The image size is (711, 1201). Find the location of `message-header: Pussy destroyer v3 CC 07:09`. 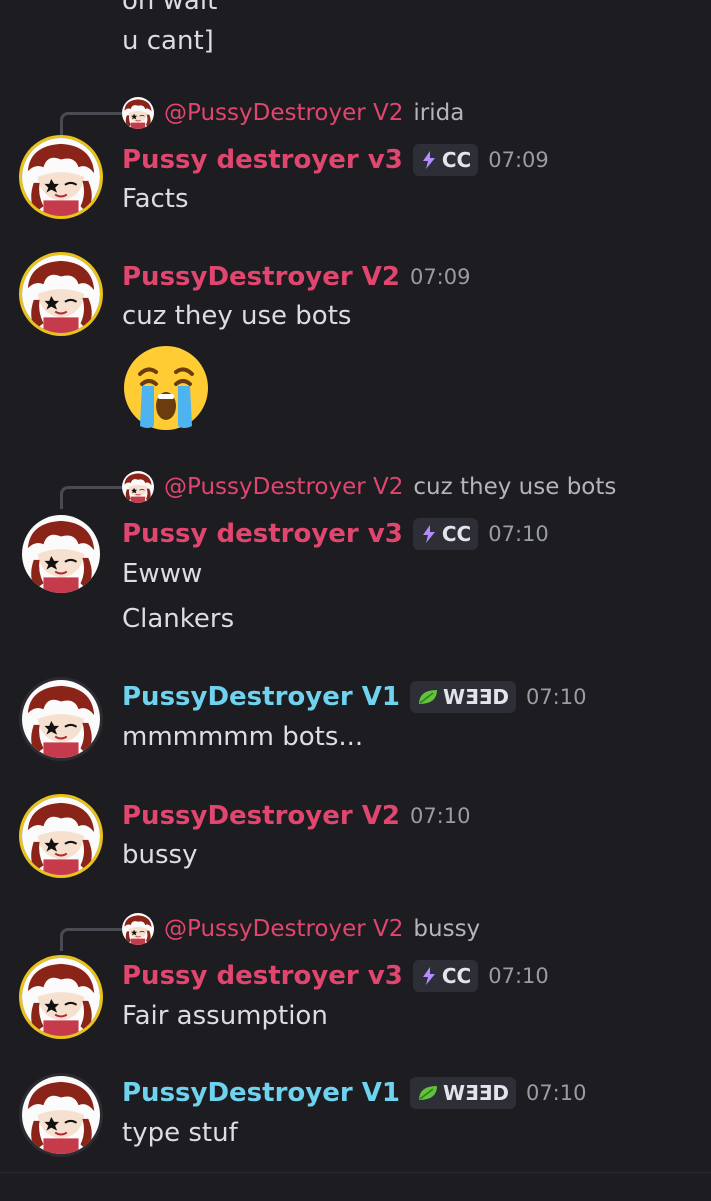

message-header: Pussy destroyer v3 CC 07:09 is located at coordinates (335, 160).